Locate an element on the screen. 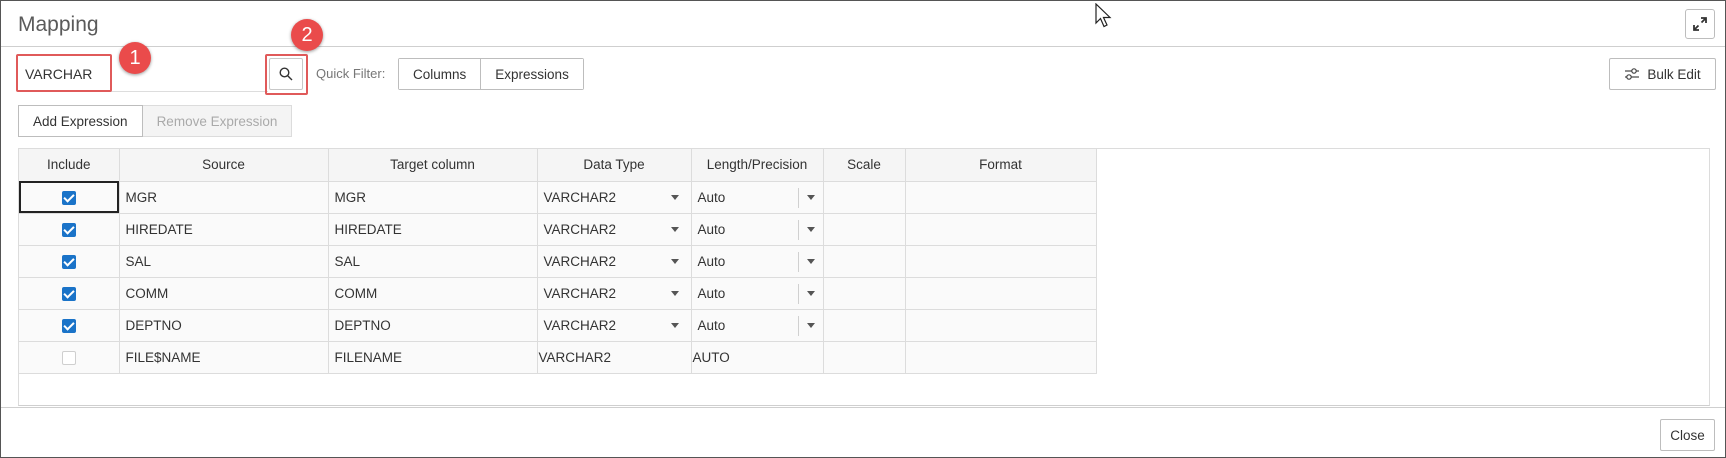  column-header: Data Type is located at coordinates (614, 165).